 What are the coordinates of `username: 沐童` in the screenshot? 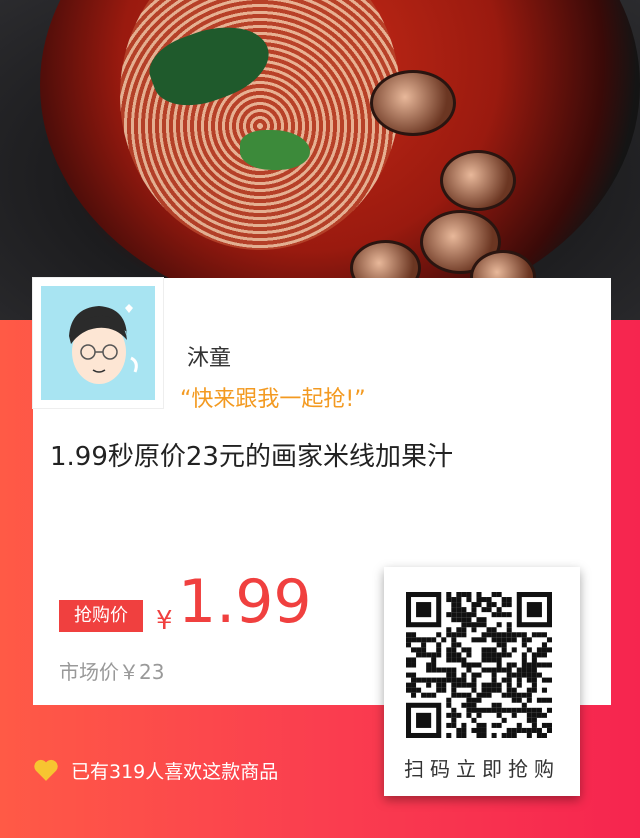 It's located at (209, 358).